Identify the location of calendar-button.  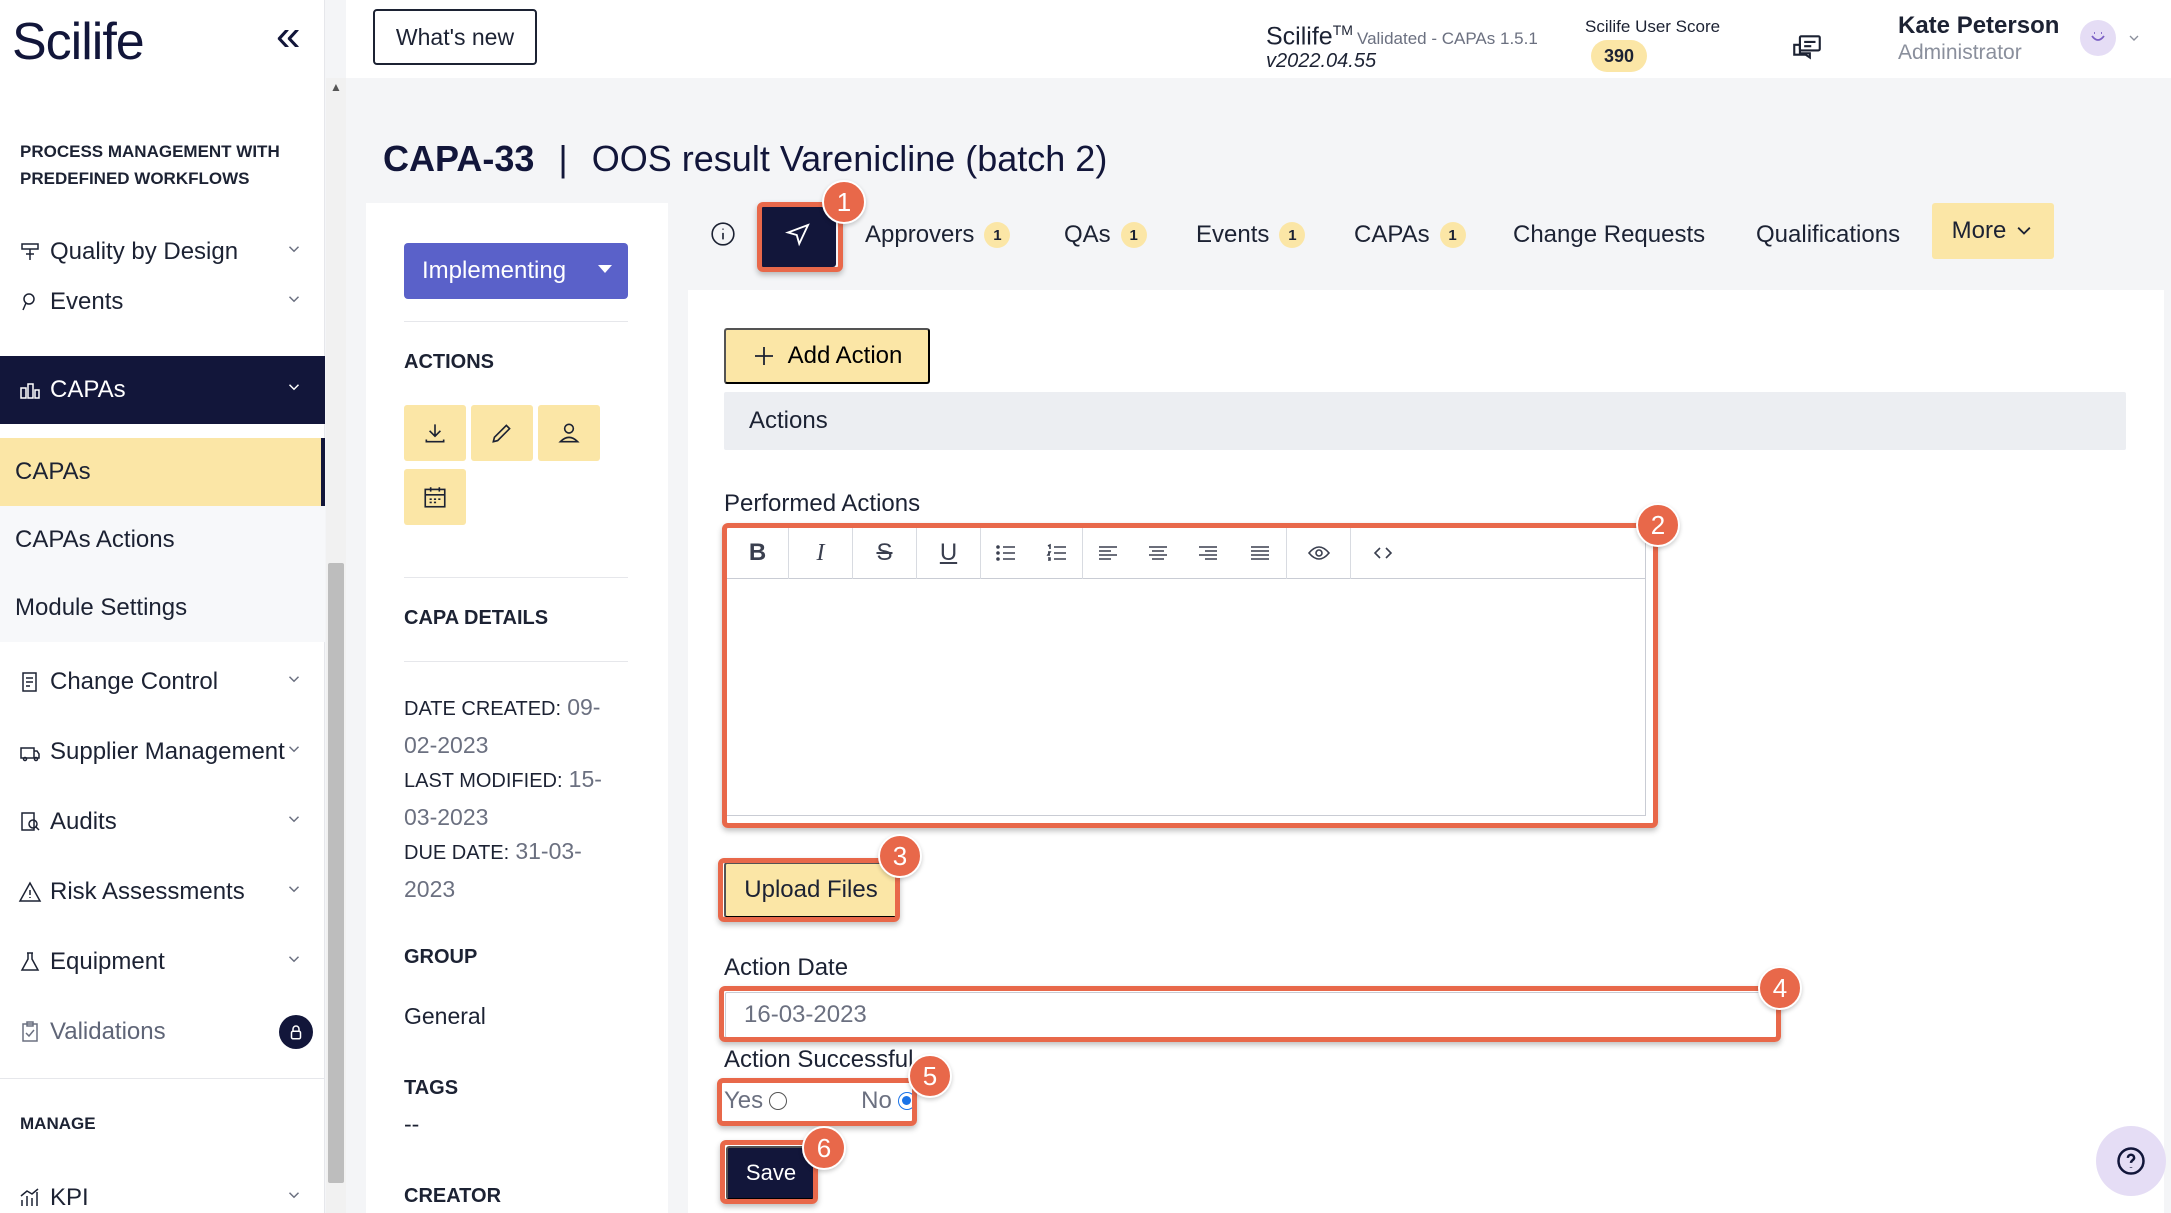
(435, 497).